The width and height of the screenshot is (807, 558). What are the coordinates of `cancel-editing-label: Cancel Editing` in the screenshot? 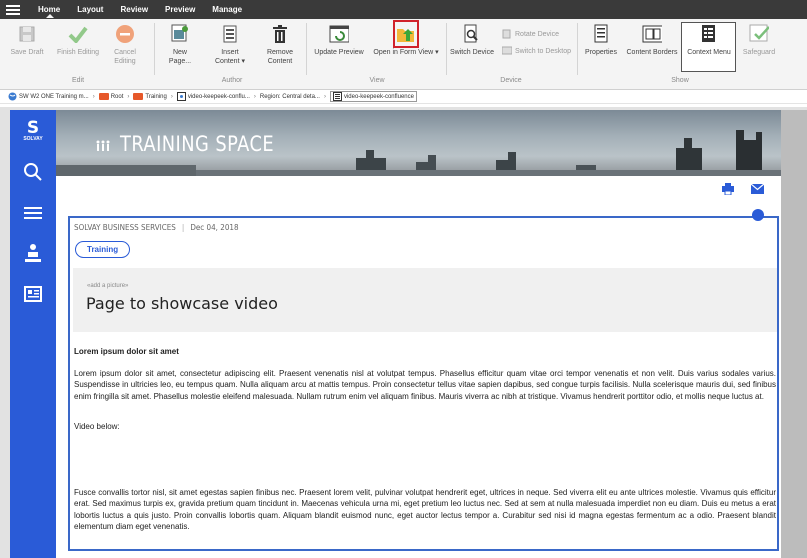 It's located at (125, 57).